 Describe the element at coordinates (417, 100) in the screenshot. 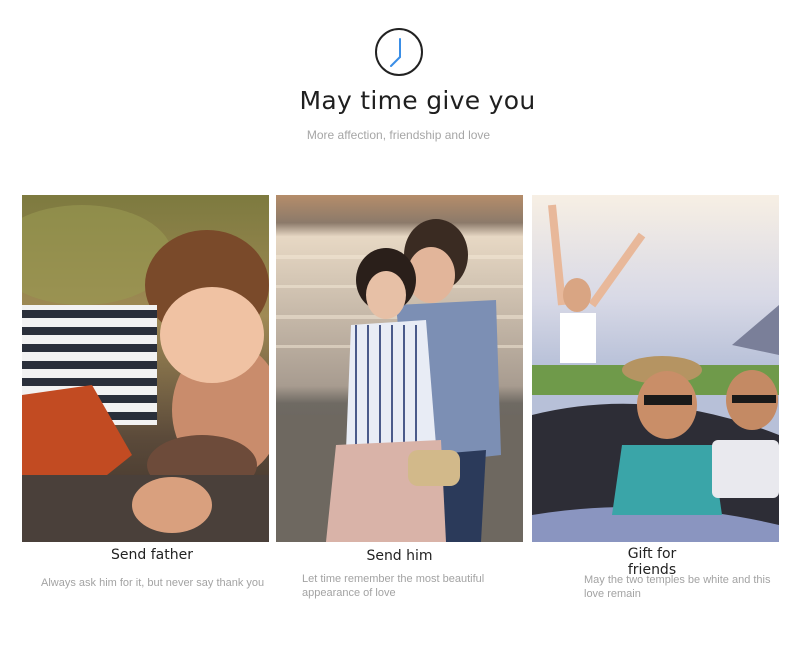

I see `page-title: May time give you` at that location.